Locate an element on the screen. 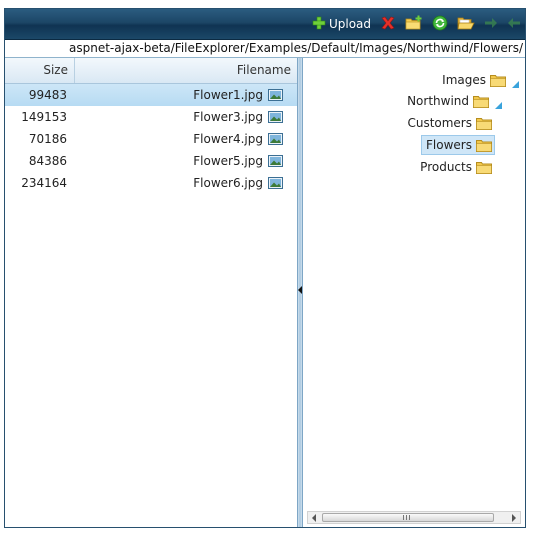 Image resolution: width=539 pixels, height=543 pixels. new-folder-icon is located at coordinates (414, 24).